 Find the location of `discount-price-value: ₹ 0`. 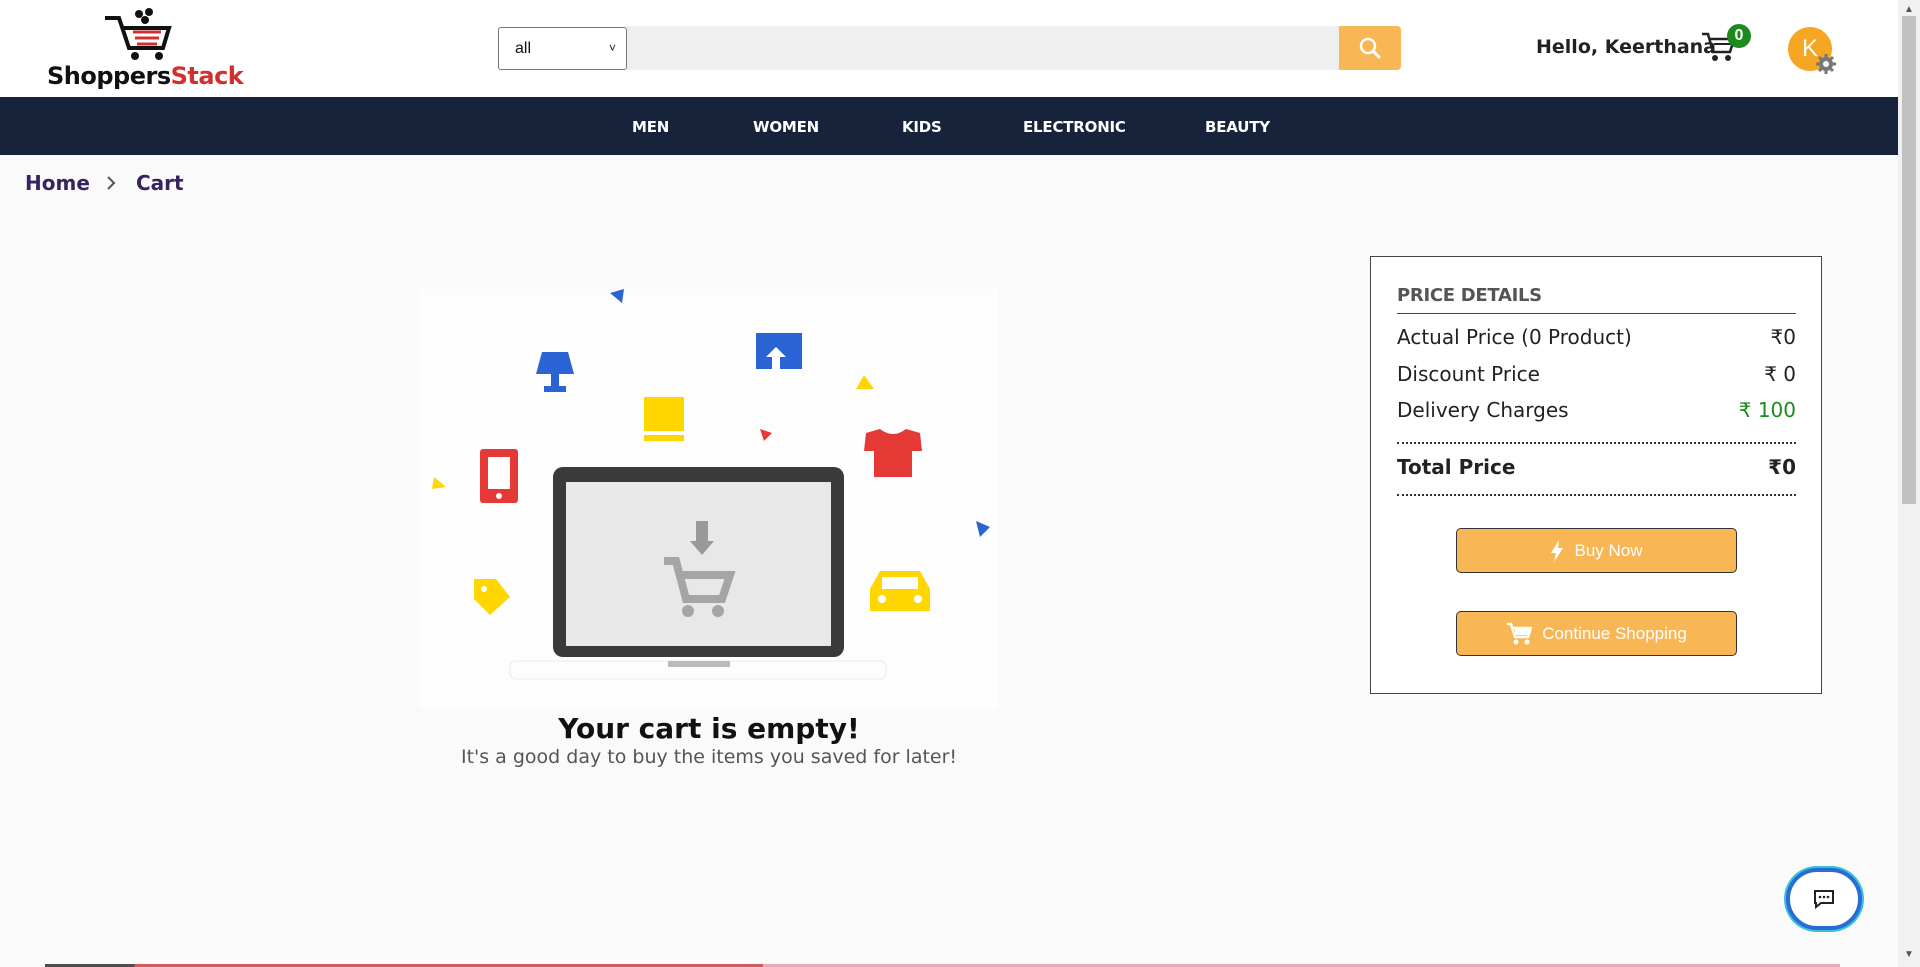

discount-price-value: ₹ 0 is located at coordinates (1780, 374).